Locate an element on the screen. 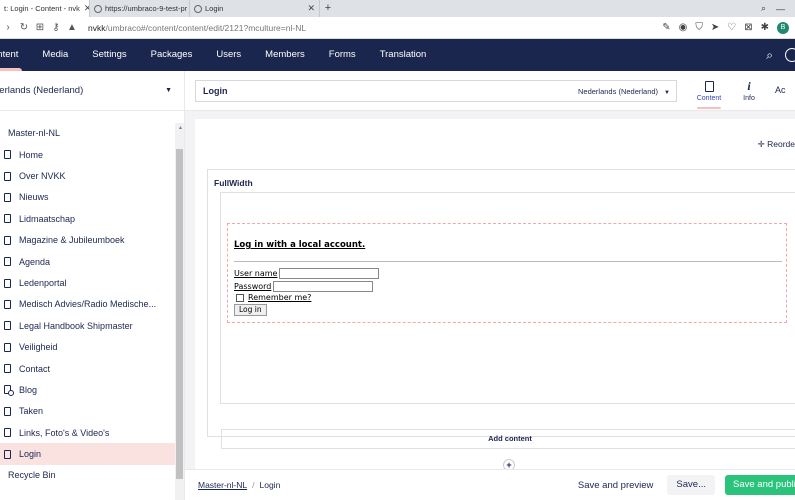  nav-packages: Packages is located at coordinates (172, 55).